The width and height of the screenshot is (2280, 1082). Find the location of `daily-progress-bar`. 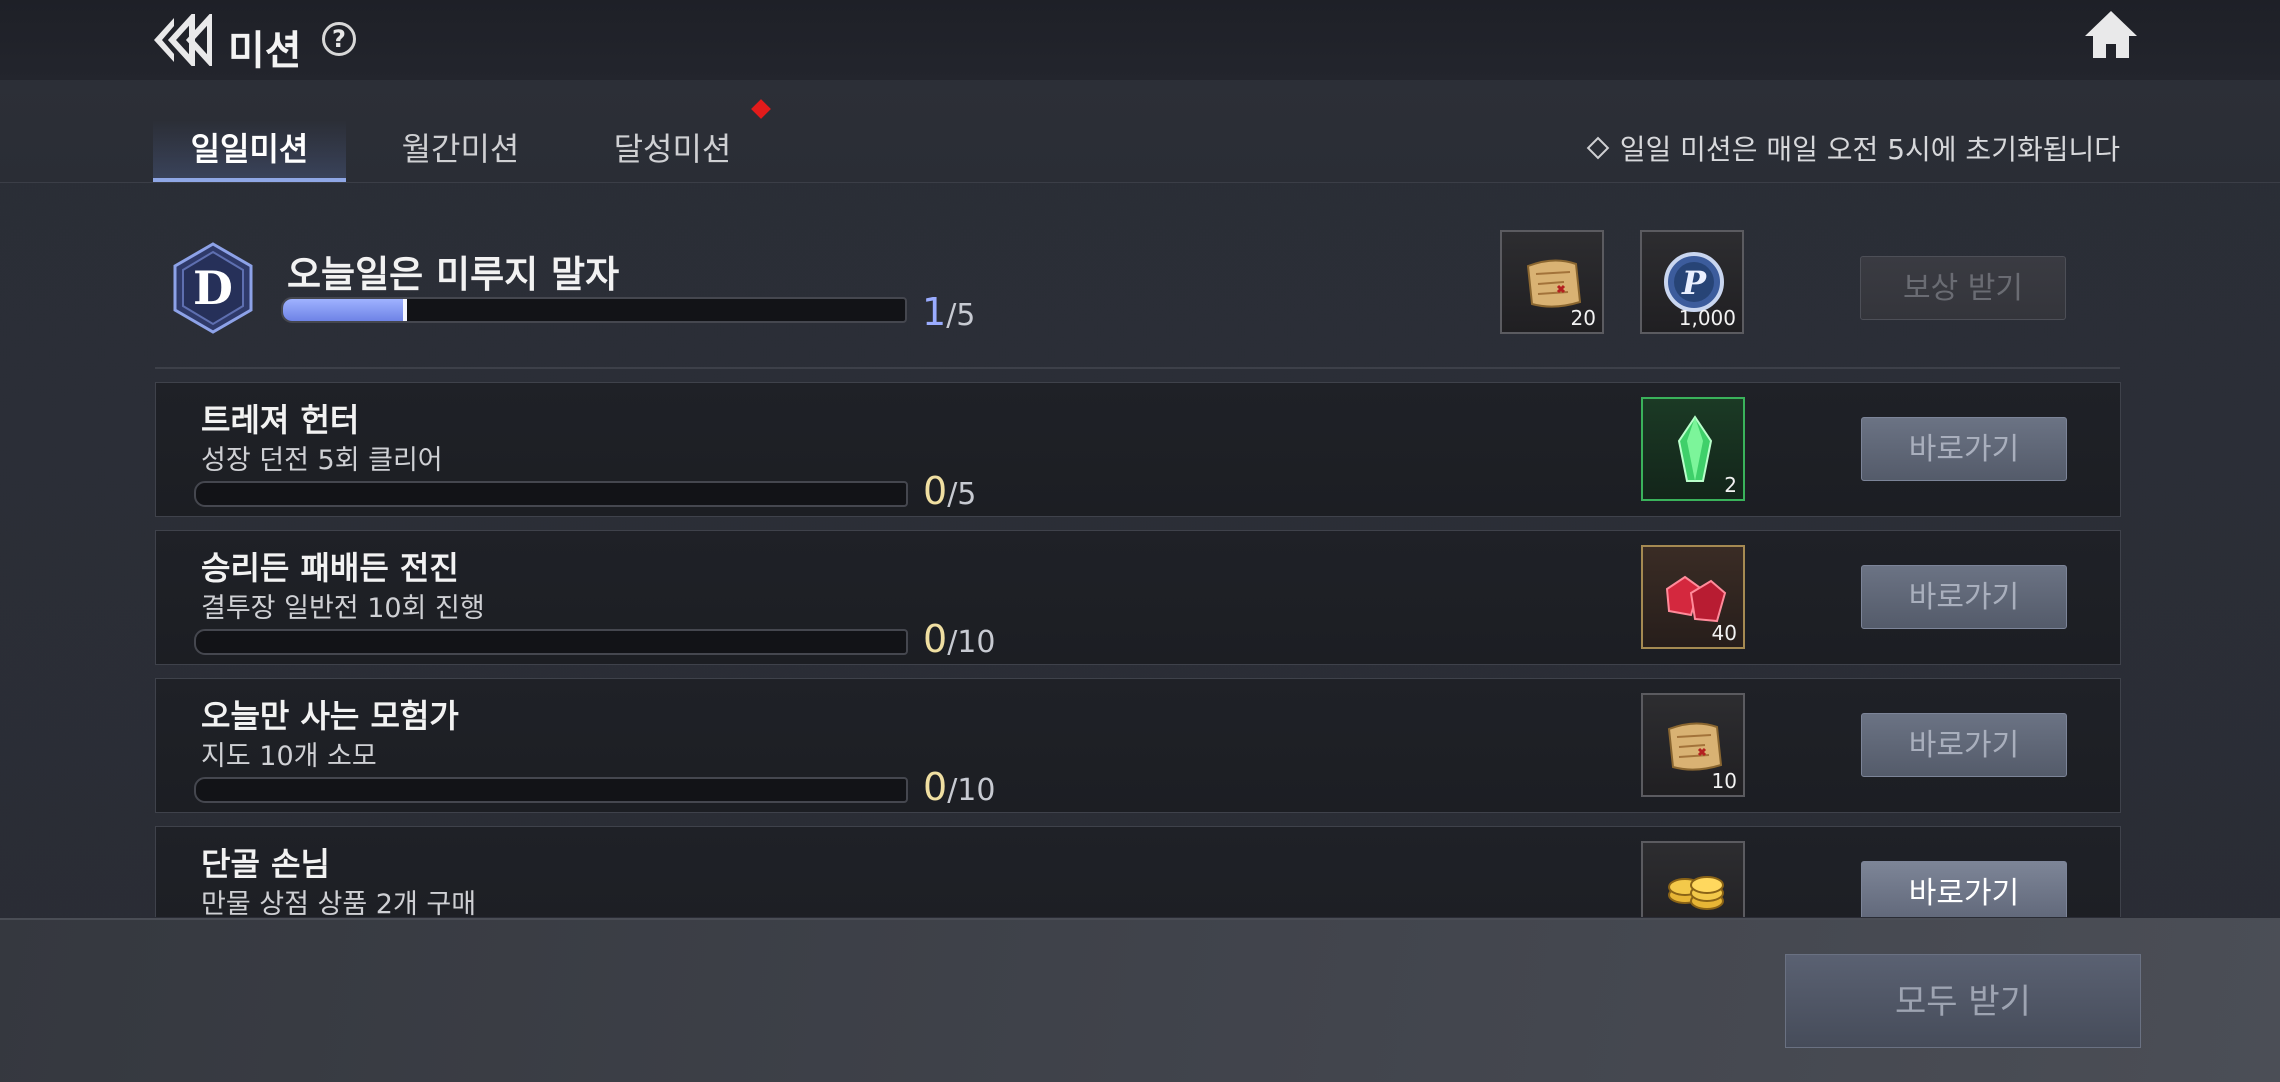

daily-progress-bar is located at coordinates (594, 310).